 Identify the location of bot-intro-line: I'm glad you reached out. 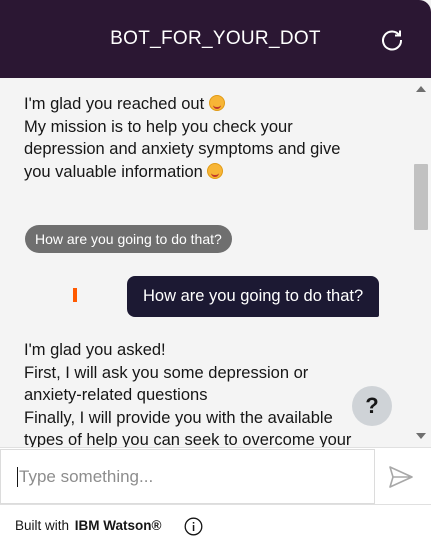
(114, 104).